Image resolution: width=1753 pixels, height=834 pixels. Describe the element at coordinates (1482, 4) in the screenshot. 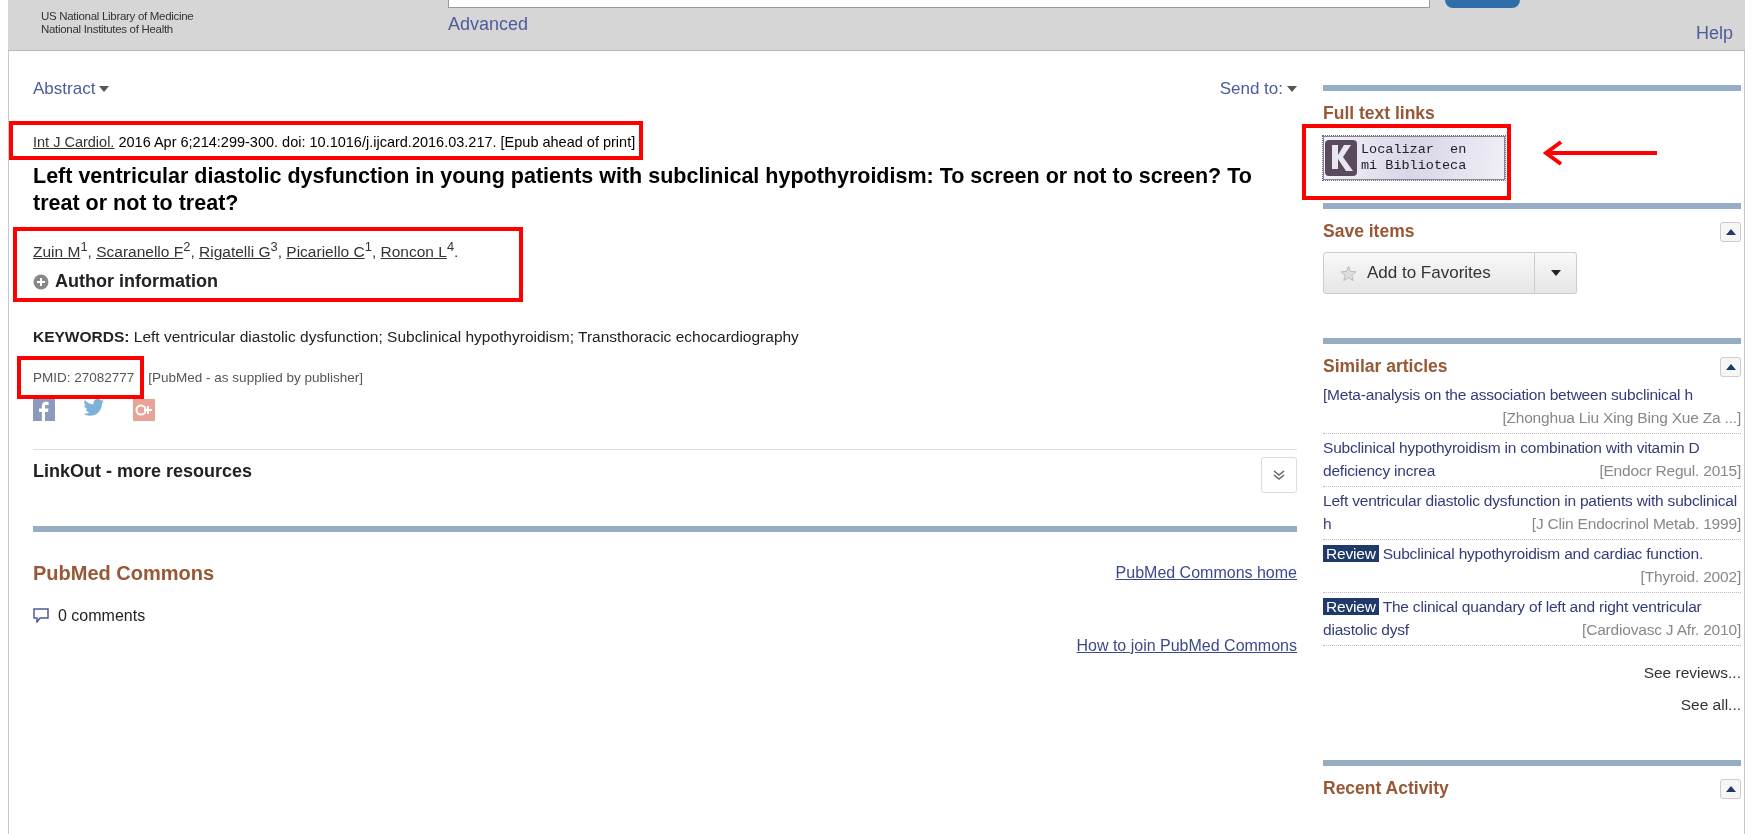

I see `search-button` at that location.